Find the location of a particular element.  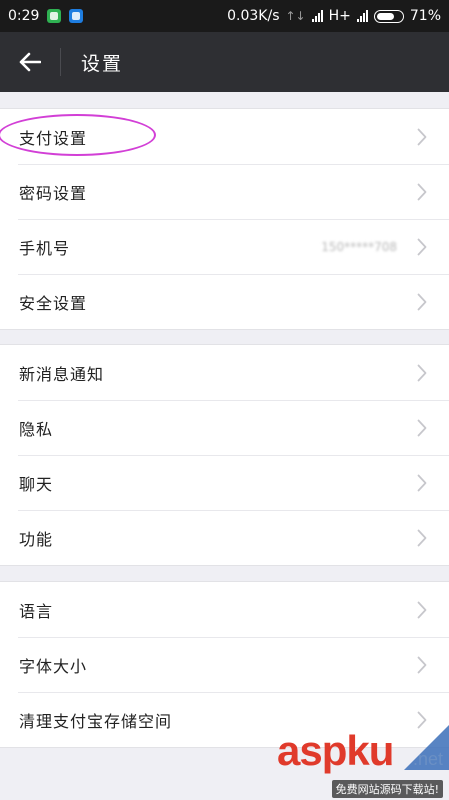

signal-strength-icon is located at coordinates (317, 16).